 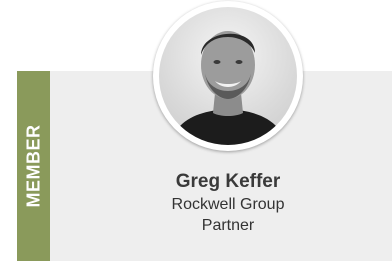 I want to click on member-role: Partner, so click(x=228, y=225).